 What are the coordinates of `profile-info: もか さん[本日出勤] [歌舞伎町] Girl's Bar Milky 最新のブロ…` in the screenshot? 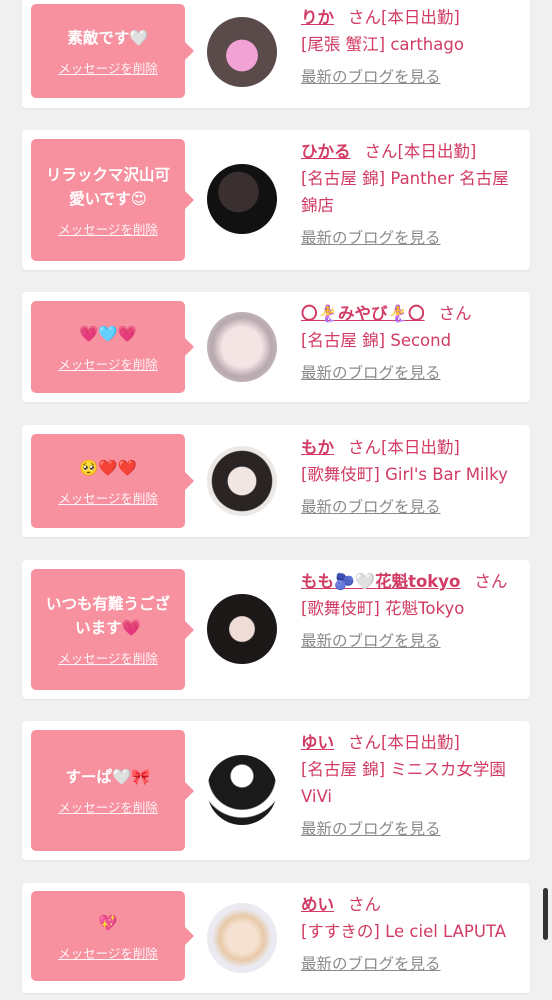 It's located at (412, 477).